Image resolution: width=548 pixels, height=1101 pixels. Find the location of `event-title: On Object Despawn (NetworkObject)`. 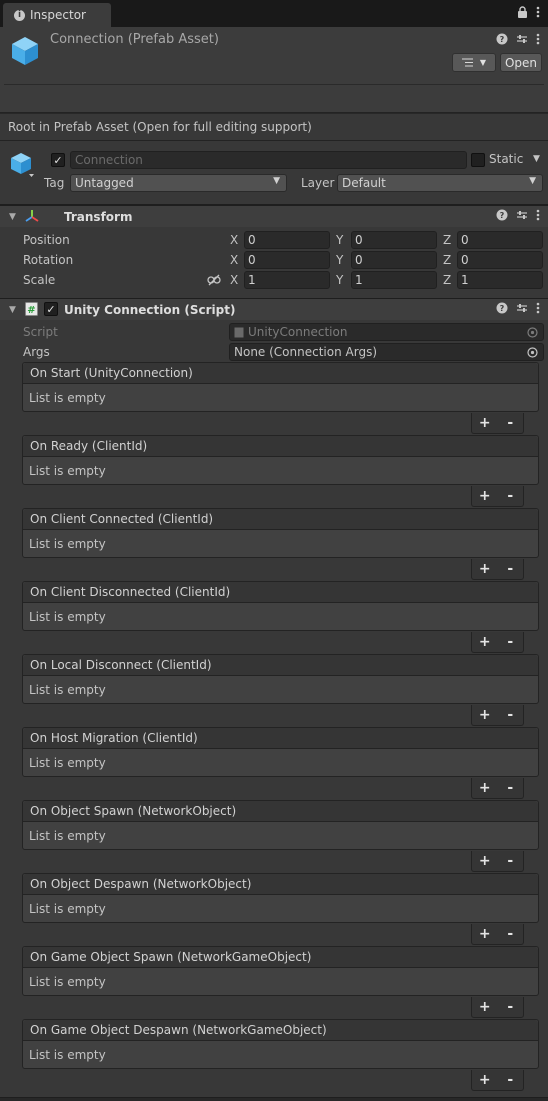

event-title: On Object Despawn (NetworkObject) is located at coordinates (280, 884).